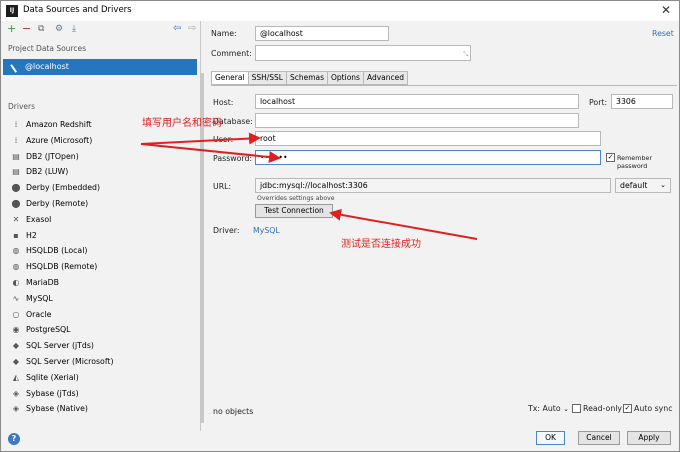 This screenshot has height=452, width=680. I want to click on driver-item: ◍ HSQLDB (Remote), so click(99, 267).